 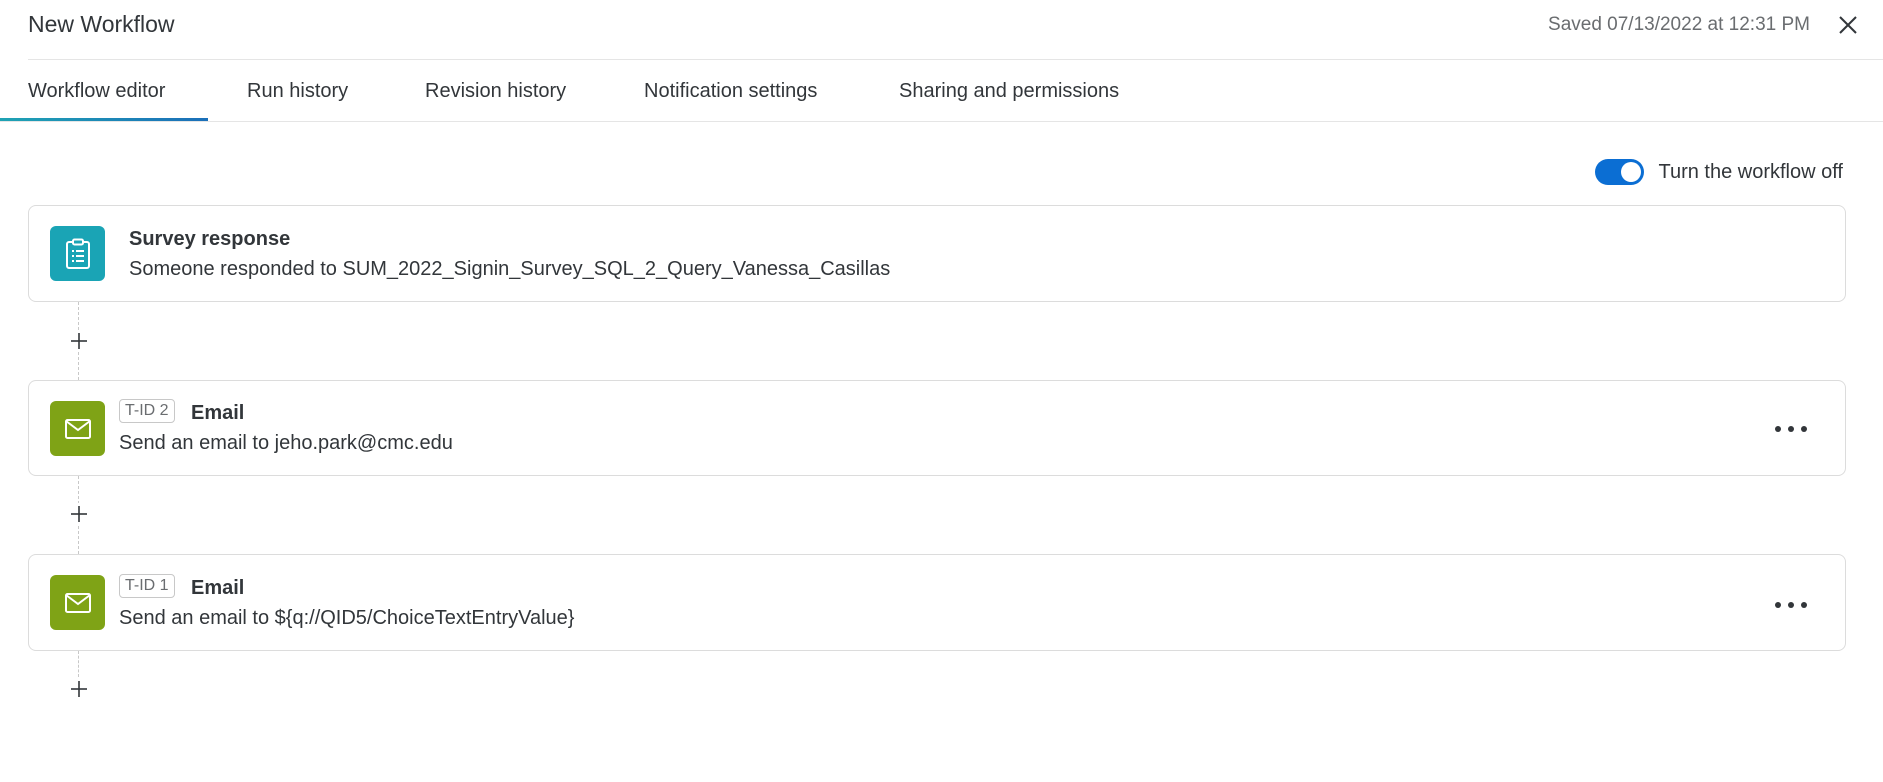 What do you see at coordinates (297, 91) in the screenshot?
I see `tab-run-history: Run history` at bounding box center [297, 91].